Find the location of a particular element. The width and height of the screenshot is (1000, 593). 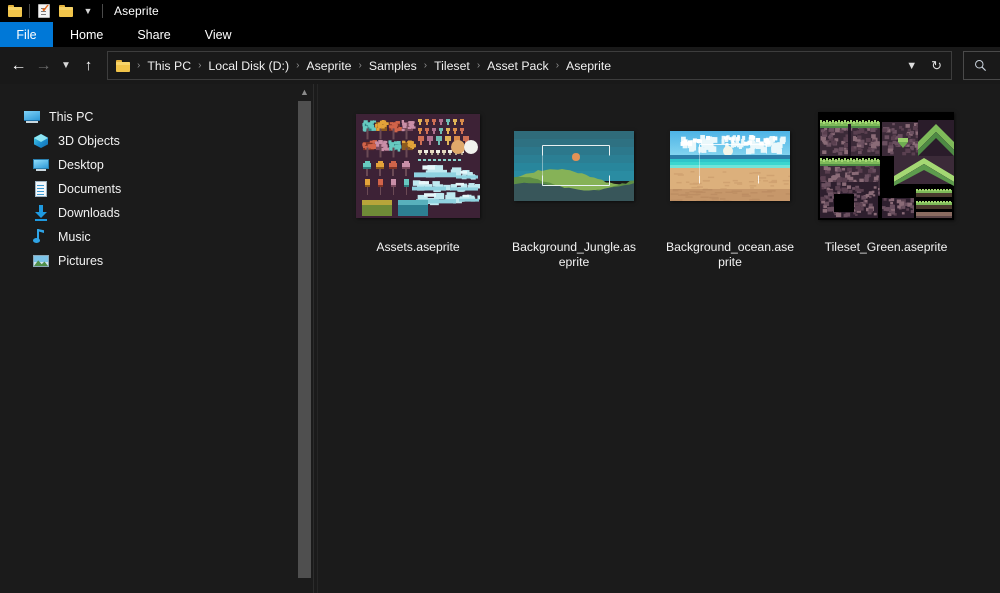

refresh-icon: ↻ is located at coordinates (939, 66).